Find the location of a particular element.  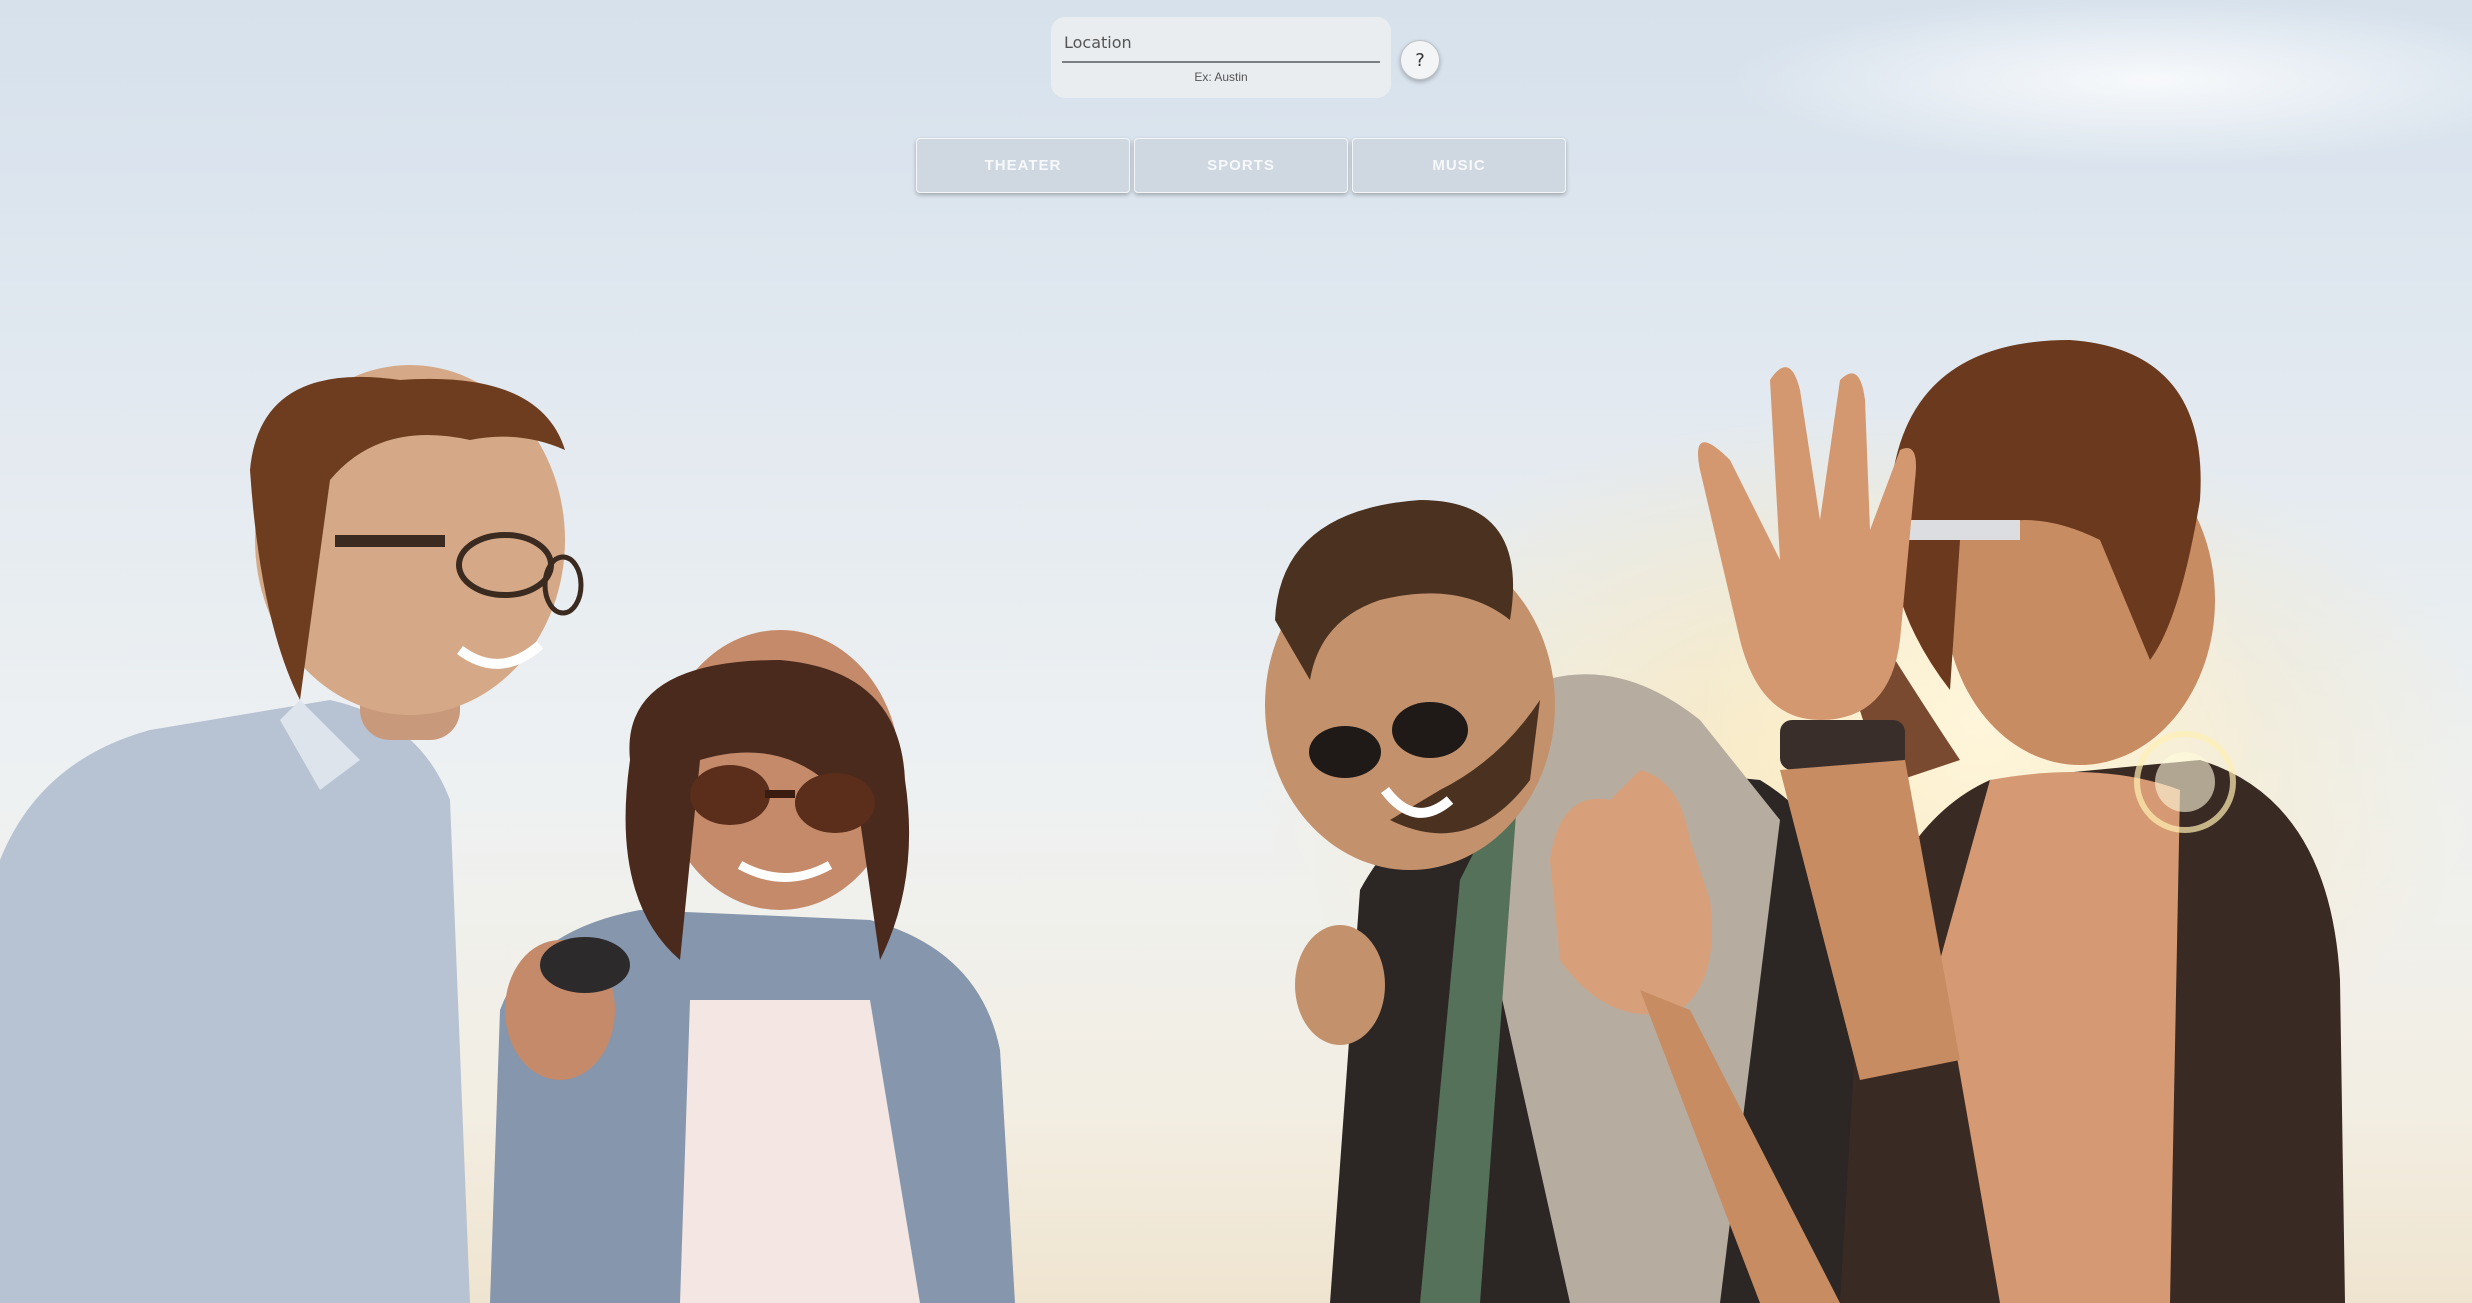

sports-button: SPORTS is located at coordinates (1241, 165).